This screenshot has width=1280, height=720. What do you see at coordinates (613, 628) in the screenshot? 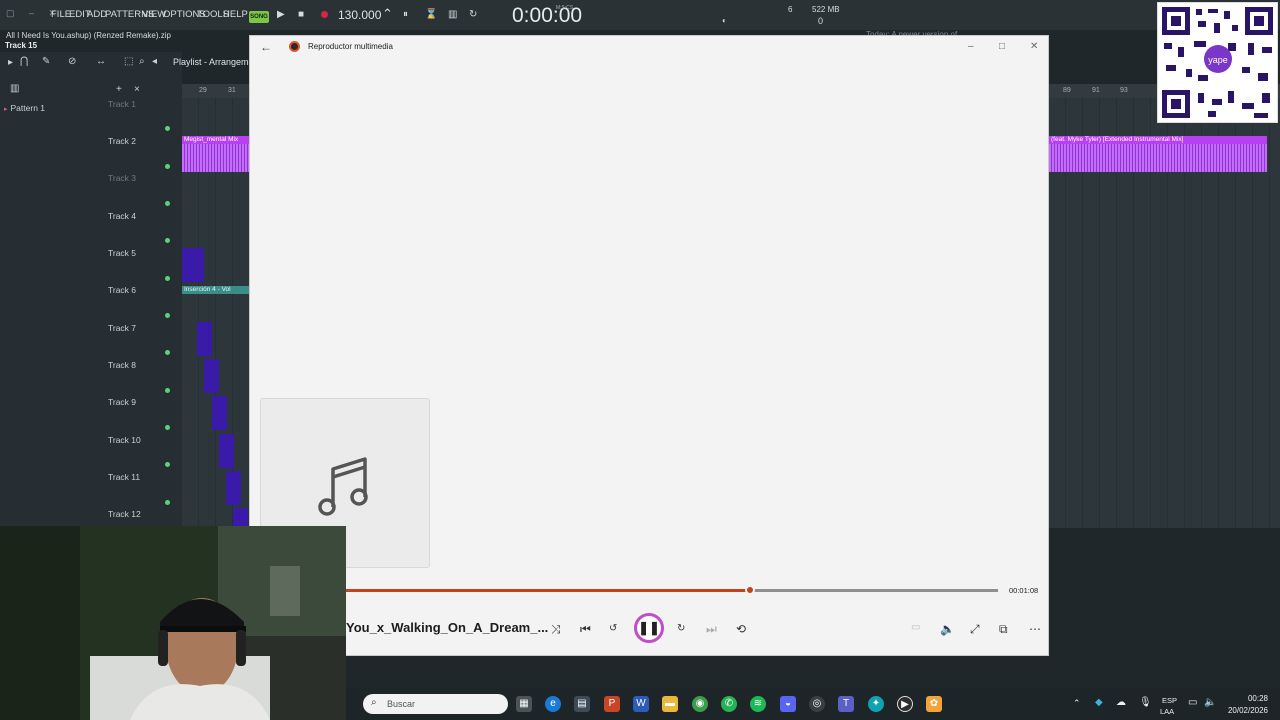
I see `rewind-10-icon: ↺` at bounding box center [613, 628].